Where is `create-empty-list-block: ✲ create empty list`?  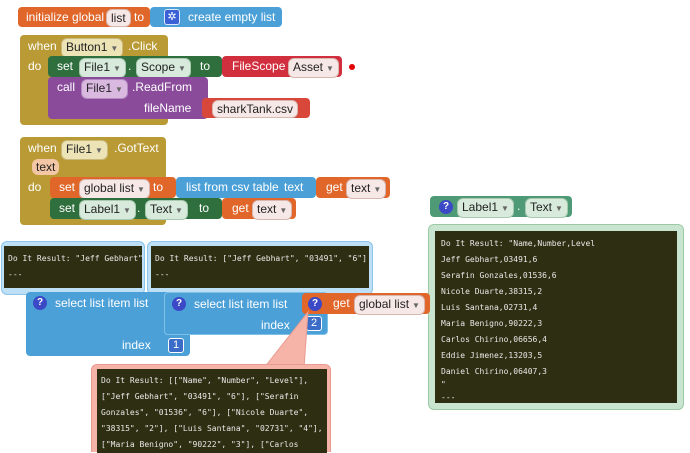 create-empty-list-block: ✲ create empty list is located at coordinates (216, 17).